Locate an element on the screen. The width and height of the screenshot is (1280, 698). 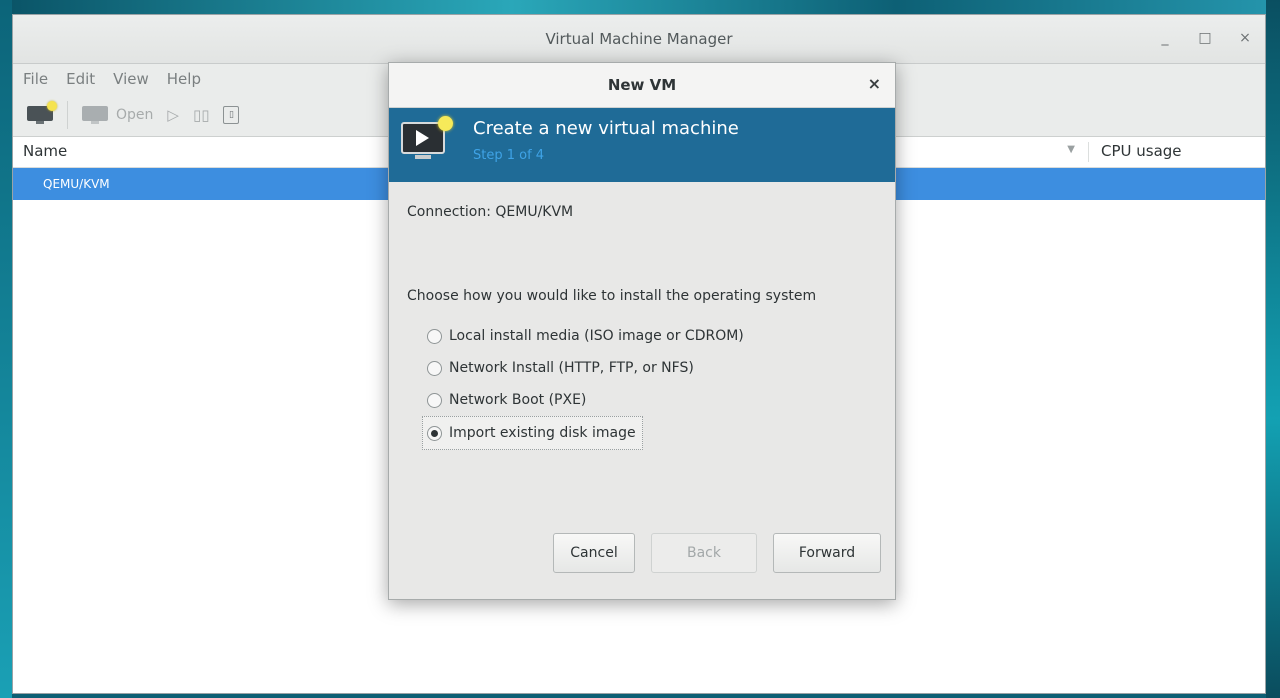
new-vm-button is located at coordinates (42, 112).